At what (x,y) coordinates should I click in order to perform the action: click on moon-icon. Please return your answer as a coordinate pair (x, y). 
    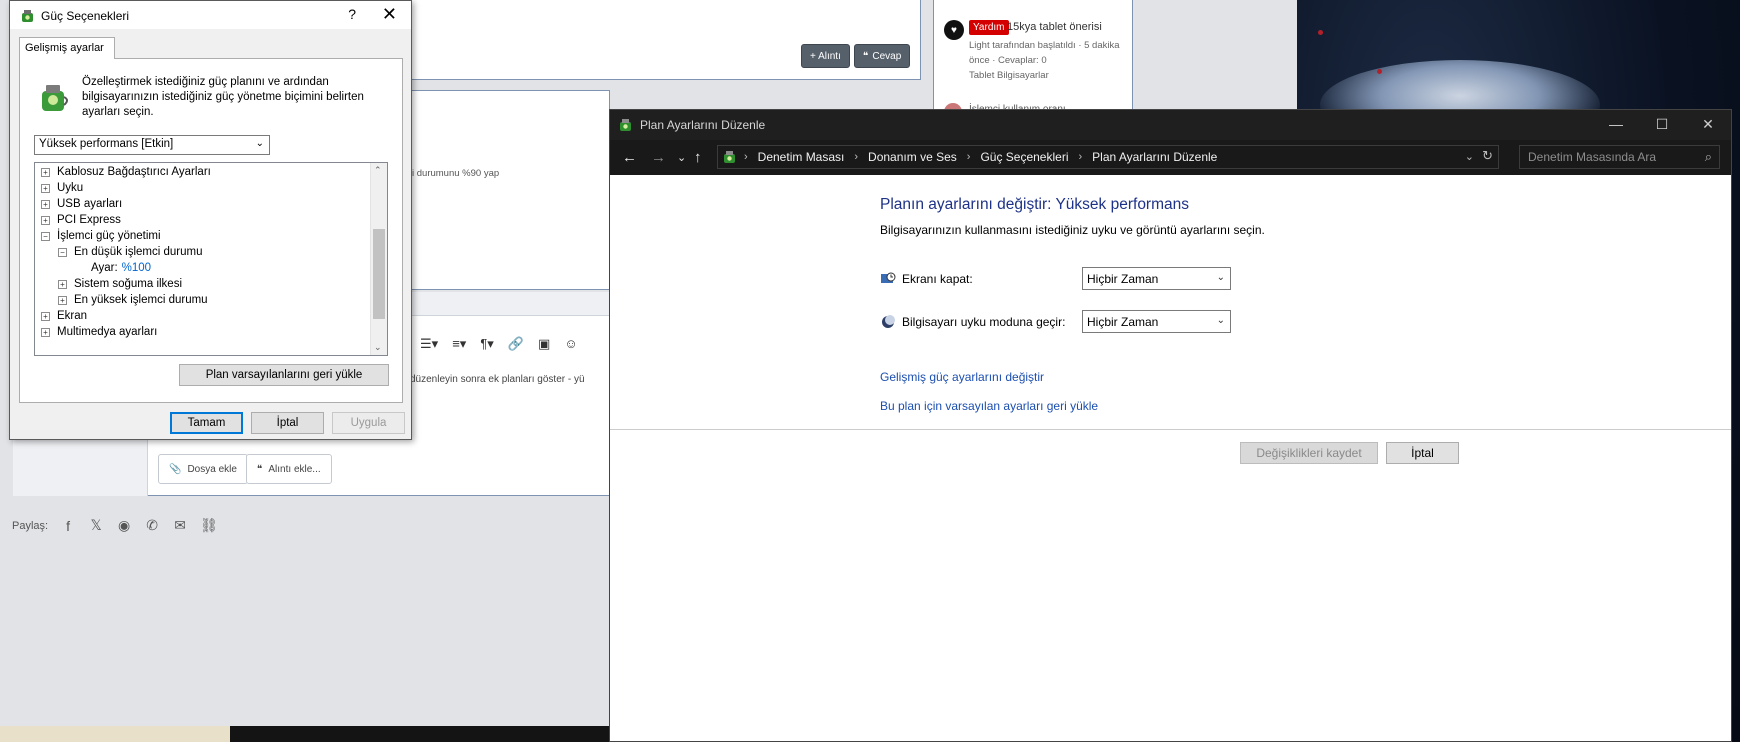
    Looking at the image, I should click on (888, 321).